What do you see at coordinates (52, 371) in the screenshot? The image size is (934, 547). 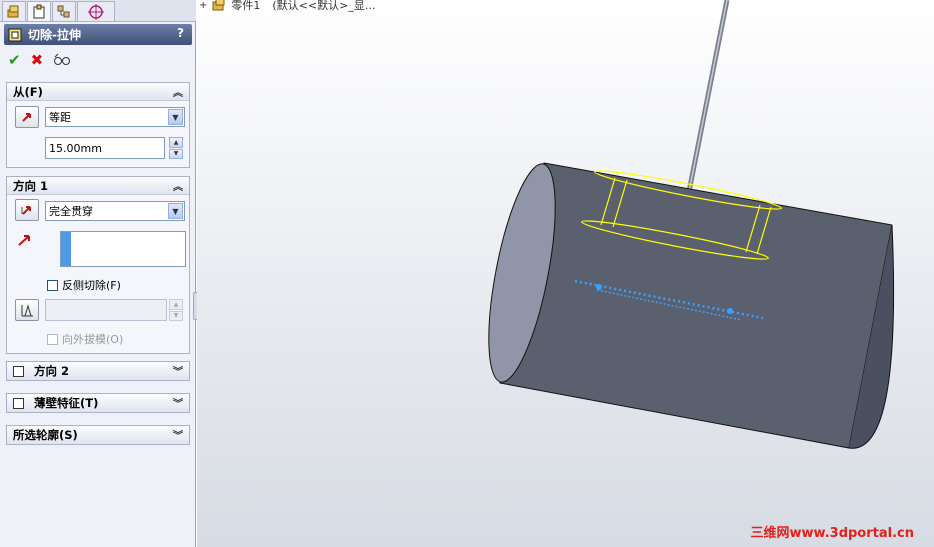 I see `direction2-label: 方向 2` at bounding box center [52, 371].